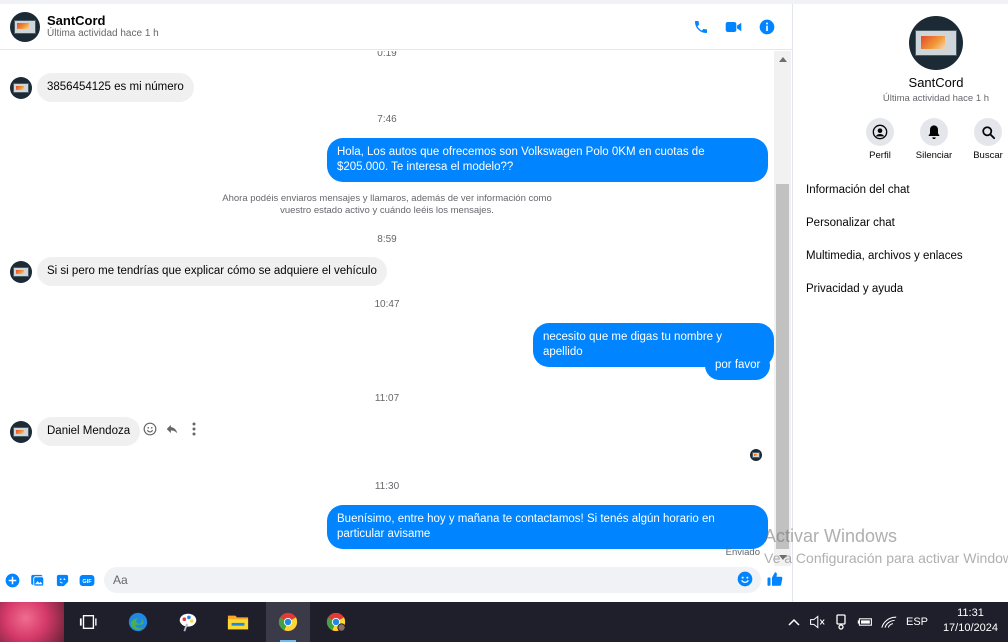 The height and width of the screenshot is (642, 1008). I want to click on info-icon, so click(766, 26).